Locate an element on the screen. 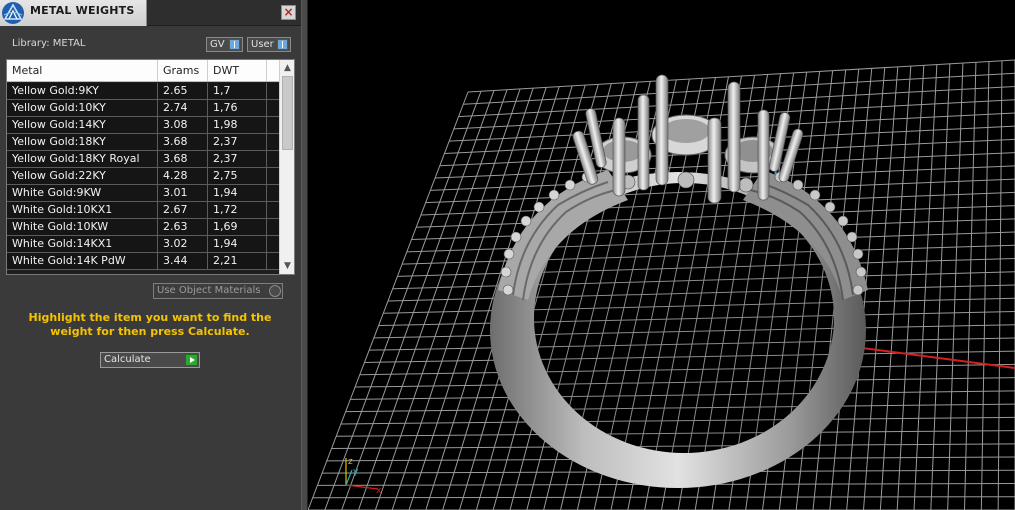 The height and width of the screenshot is (510, 1015). grams-cell: 2.65 is located at coordinates (183, 91).